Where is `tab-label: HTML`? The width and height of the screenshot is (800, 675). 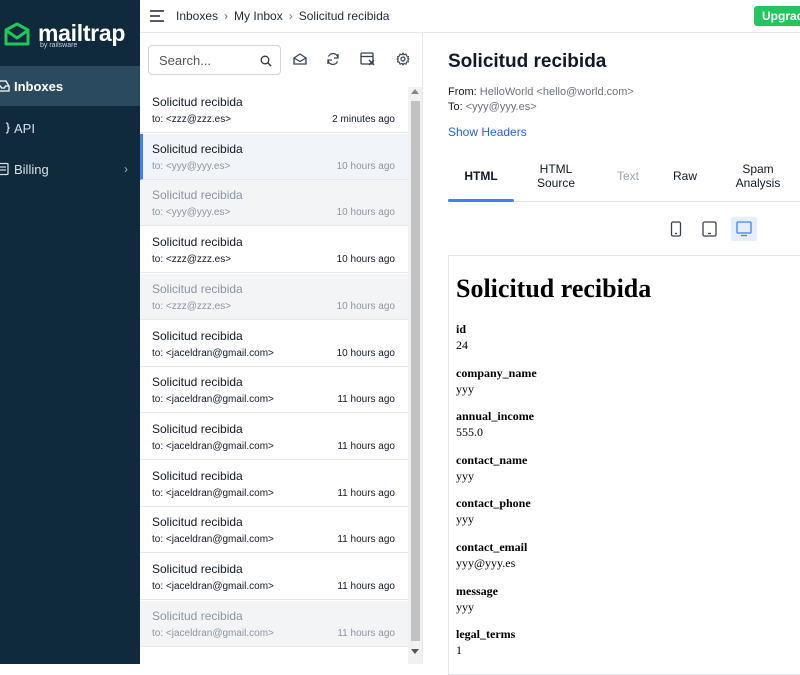 tab-label: HTML is located at coordinates (481, 176).